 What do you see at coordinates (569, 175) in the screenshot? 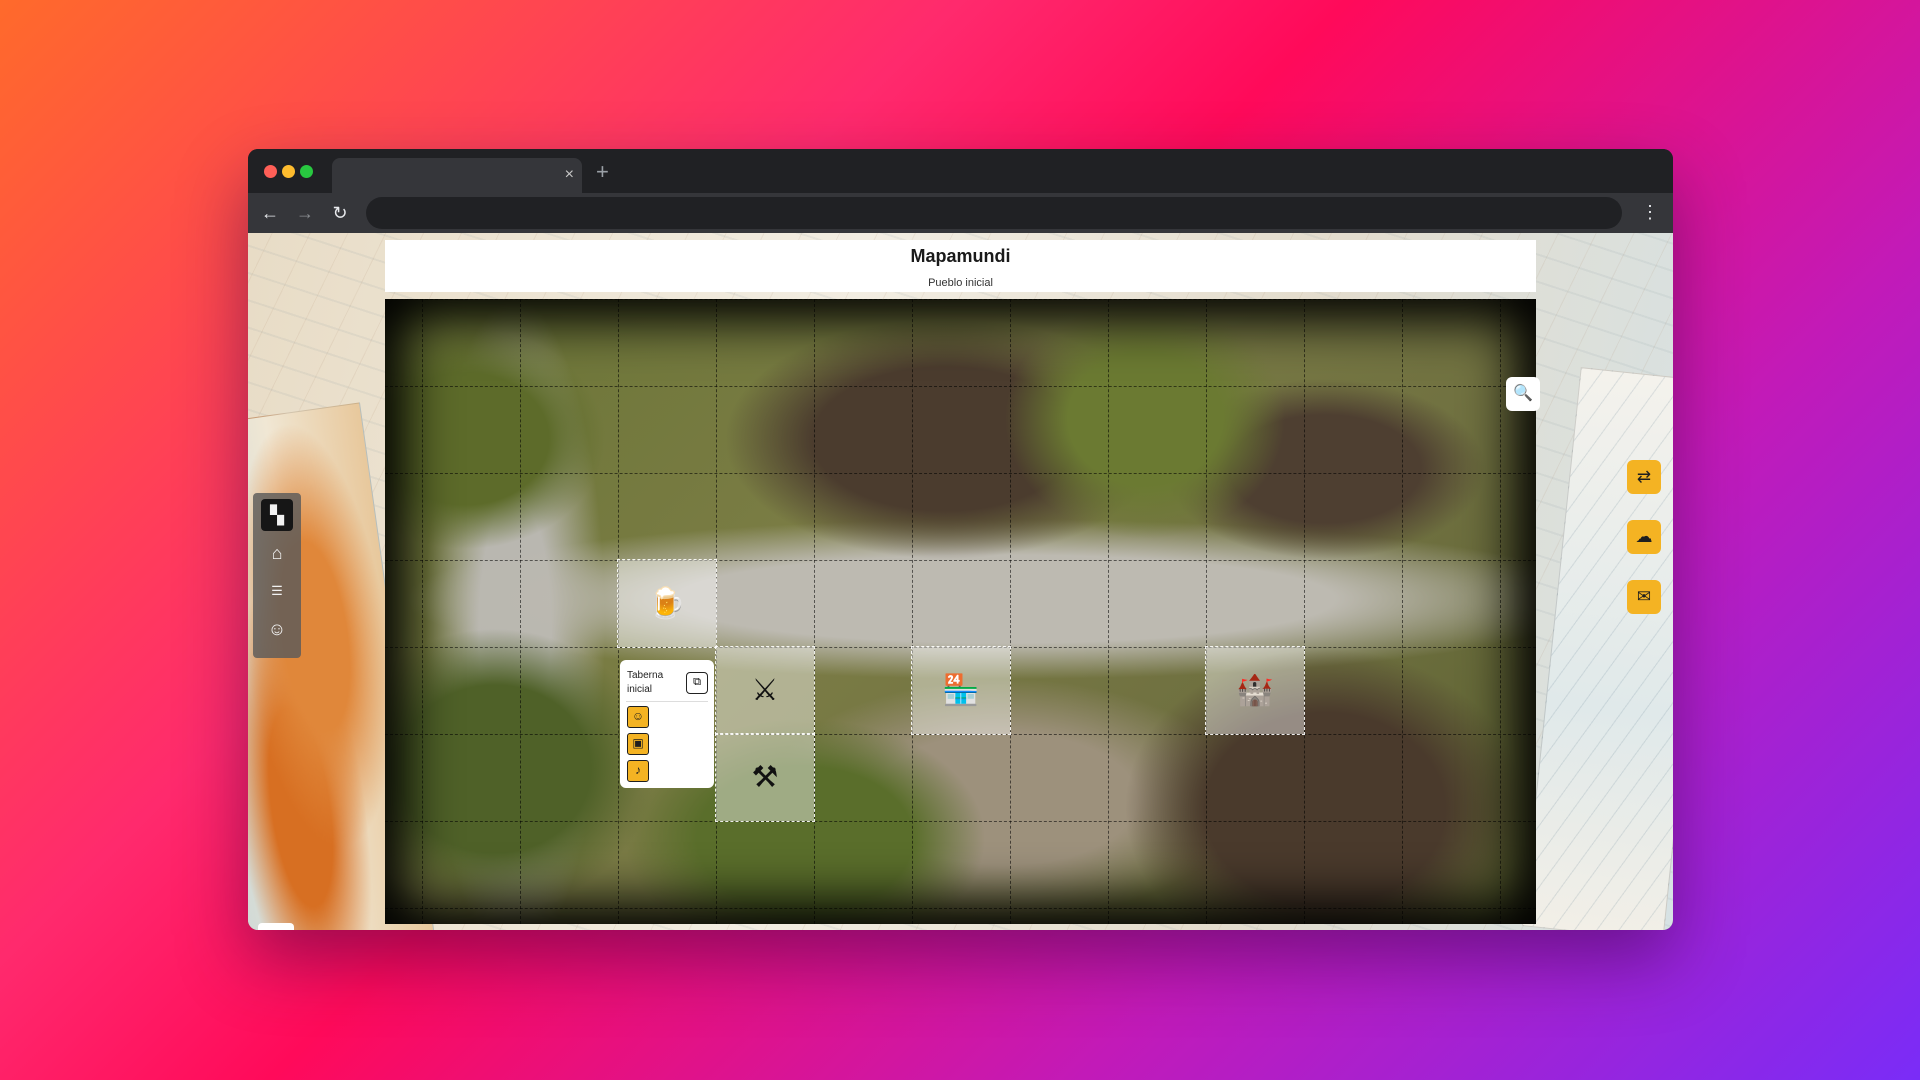
I see `tab-close-icon: ×` at bounding box center [569, 175].